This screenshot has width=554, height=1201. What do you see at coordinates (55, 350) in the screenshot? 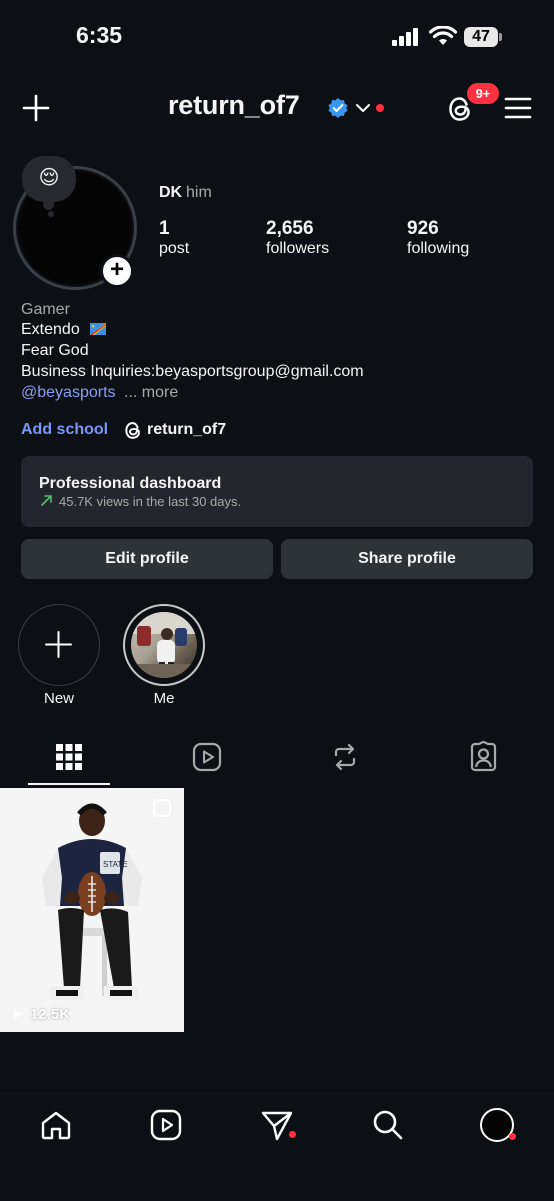
I see `bio-line: Fear God` at bounding box center [55, 350].